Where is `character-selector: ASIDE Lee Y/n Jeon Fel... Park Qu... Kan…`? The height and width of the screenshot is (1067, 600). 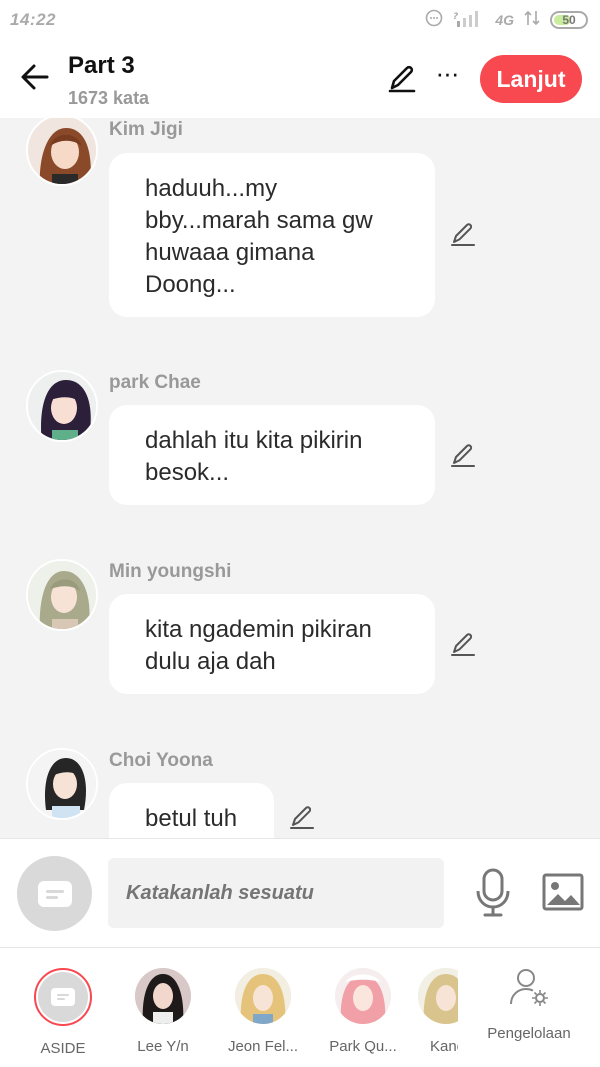
character-selector: ASIDE Lee Y/n Jeon Fel... Park Qu... Kan… is located at coordinates (300, 1007).